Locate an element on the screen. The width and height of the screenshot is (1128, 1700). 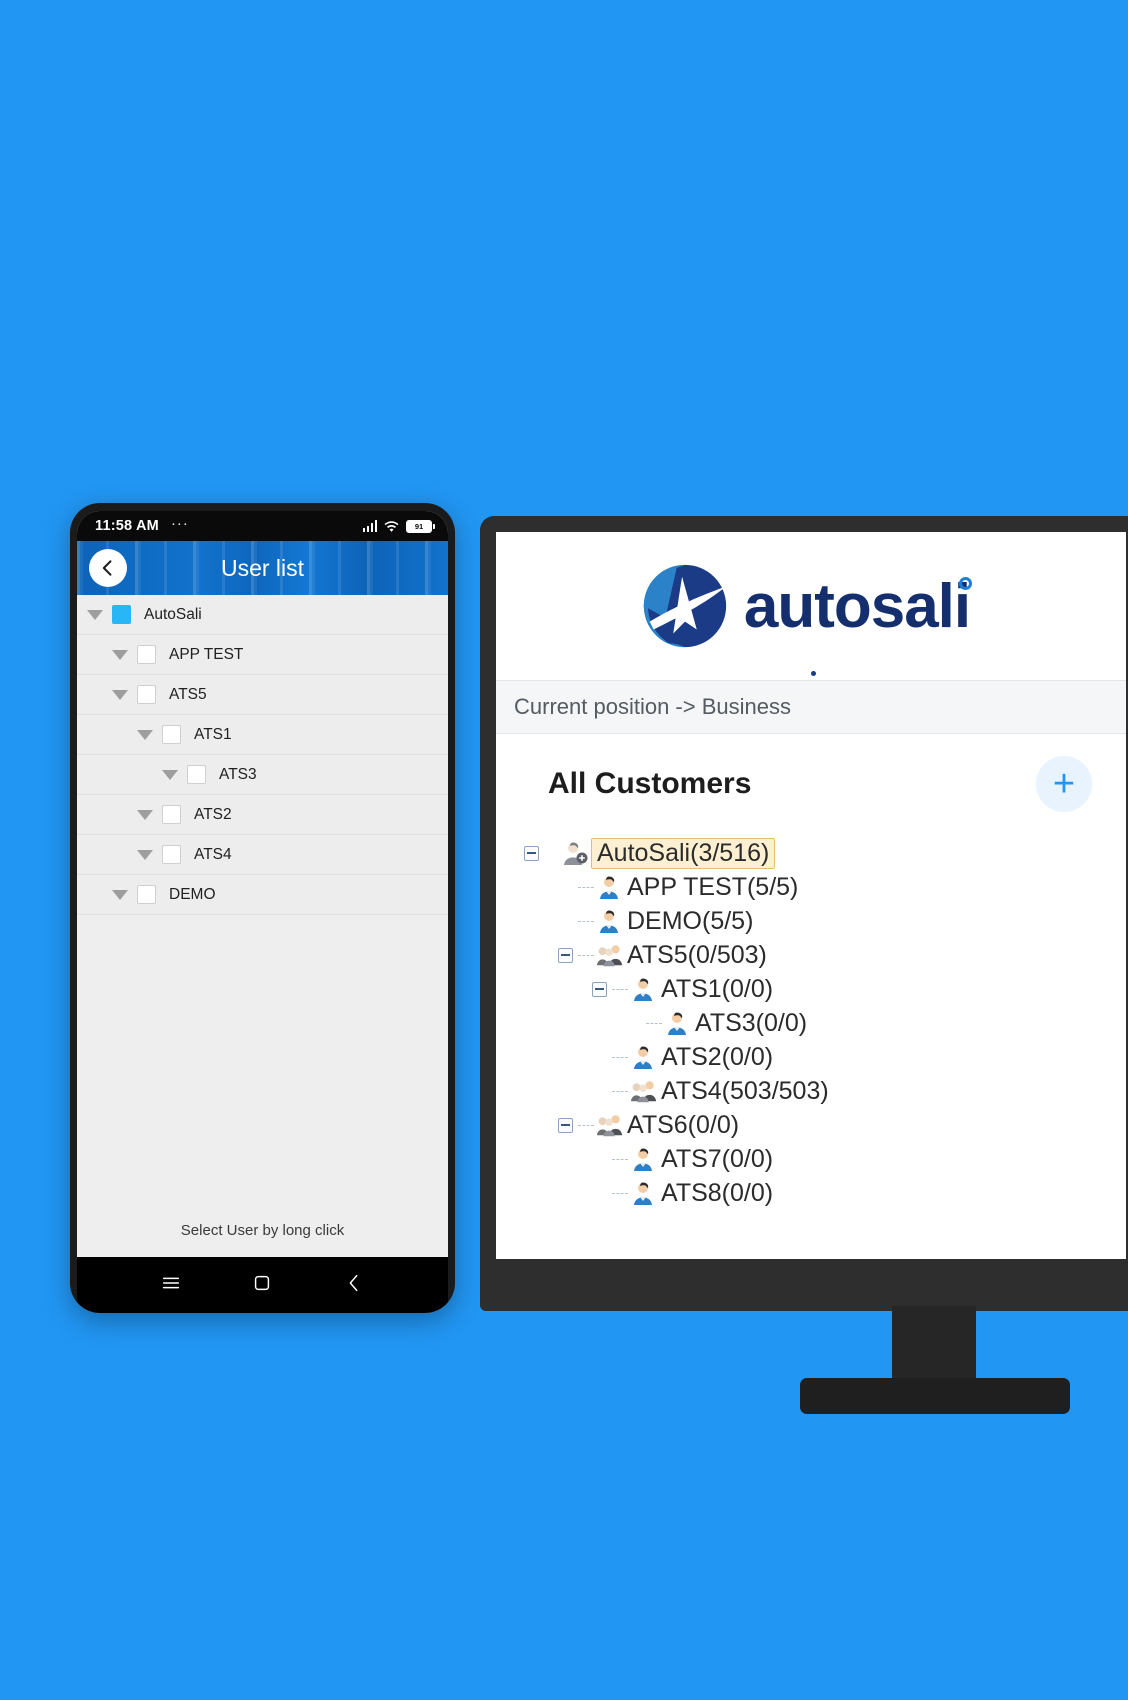
phone-tree-row: ATS1 is located at coordinates (262, 735).